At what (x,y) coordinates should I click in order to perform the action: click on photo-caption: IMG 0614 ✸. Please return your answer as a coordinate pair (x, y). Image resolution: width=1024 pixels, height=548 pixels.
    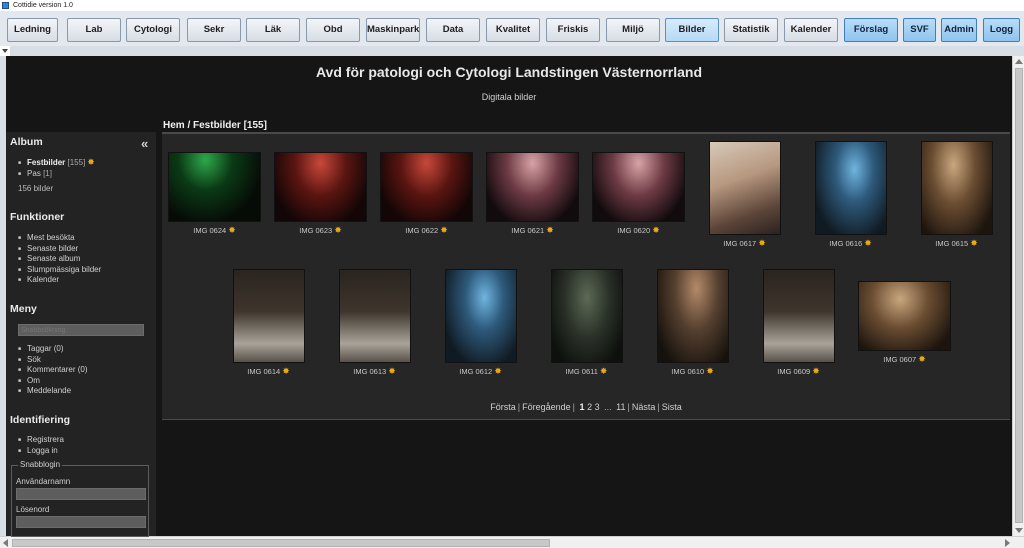
    Looking at the image, I should click on (269, 371).